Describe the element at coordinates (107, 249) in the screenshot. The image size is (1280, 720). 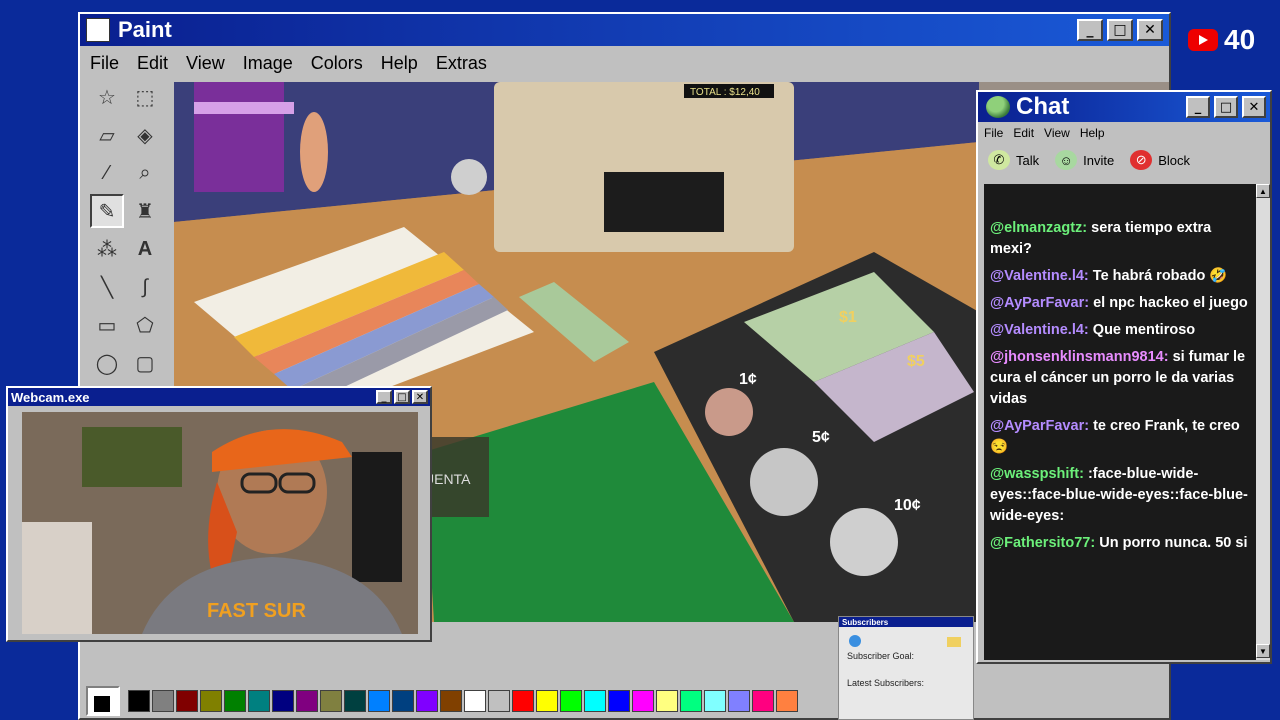
I see `airbrush-icon: ⁂` at that location.